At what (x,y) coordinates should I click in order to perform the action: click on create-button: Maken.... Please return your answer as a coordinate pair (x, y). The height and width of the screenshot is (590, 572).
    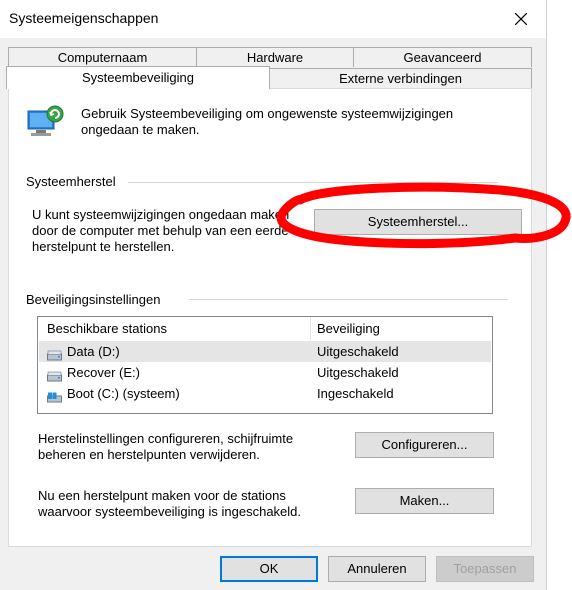
    Looking at the image, I should click on (424, 501).